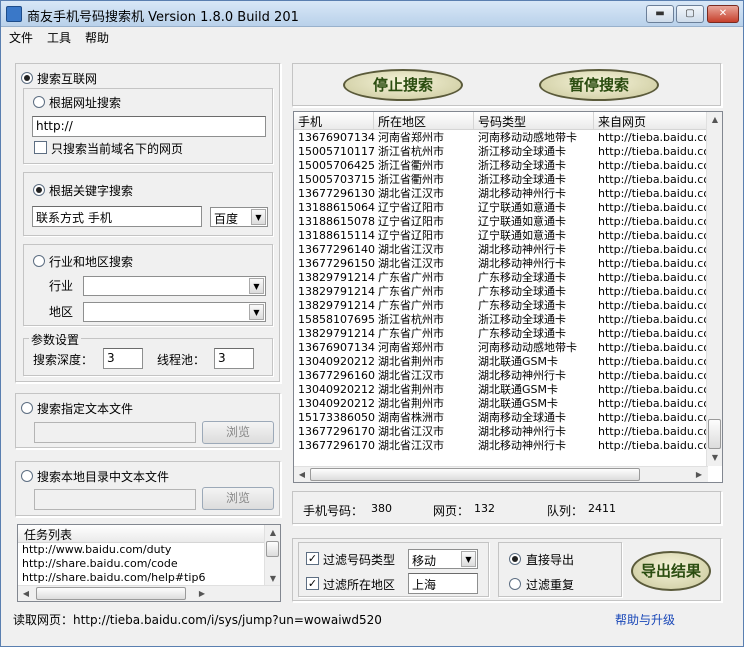 The width and height of the screenshot is (744, 647). I want to click on search-web-radio, so click(27, 78).